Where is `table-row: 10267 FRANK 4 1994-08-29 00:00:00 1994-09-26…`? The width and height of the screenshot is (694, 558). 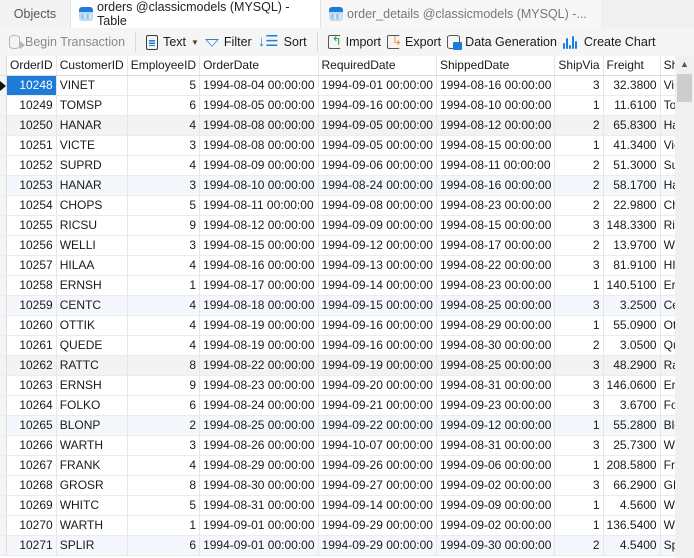 table-row: 10267 FRANK 4 1994-08-29 00:00:00 1994-09-26… is located at coordinates (337, 465).